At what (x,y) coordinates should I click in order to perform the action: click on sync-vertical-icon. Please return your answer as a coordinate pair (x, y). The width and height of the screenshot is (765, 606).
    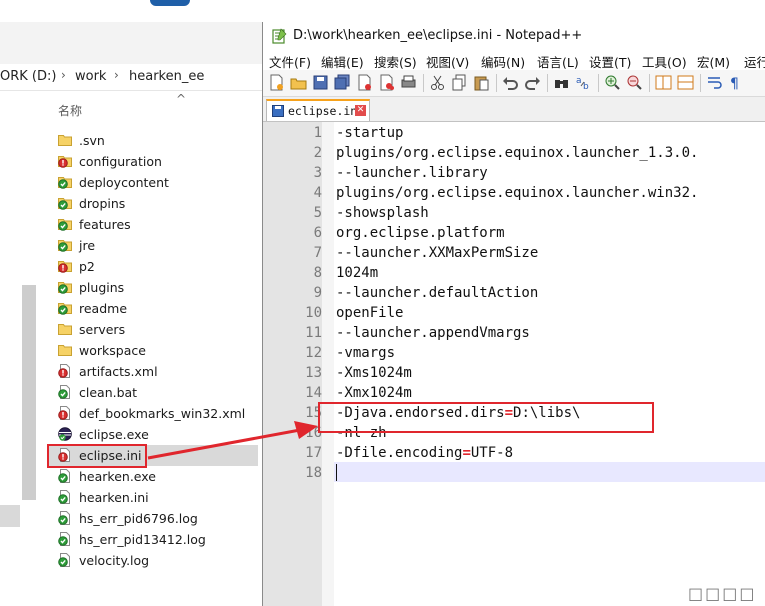
    Looking at the image, I should click on (663, 82).